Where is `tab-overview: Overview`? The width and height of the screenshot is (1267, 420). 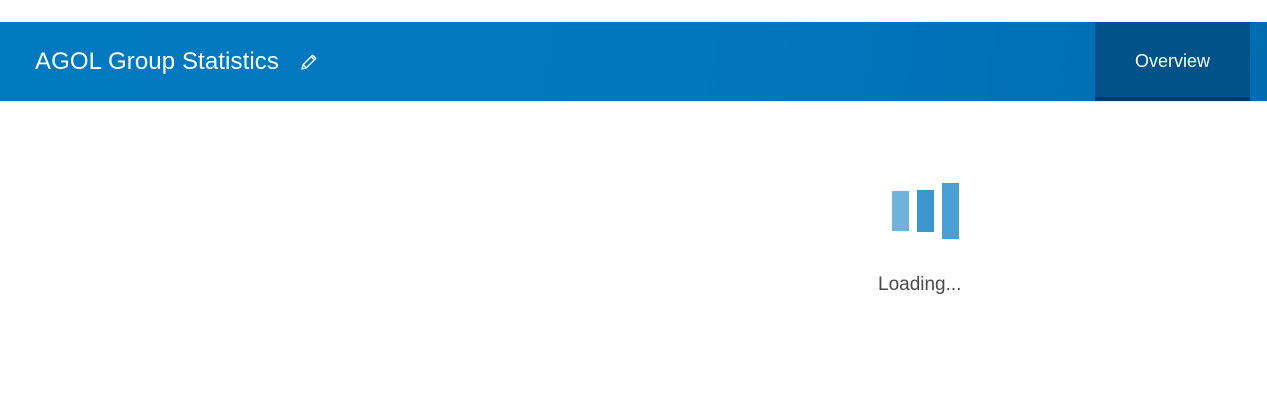 tab-overview: Overview is located at coordinates (1172, 61).